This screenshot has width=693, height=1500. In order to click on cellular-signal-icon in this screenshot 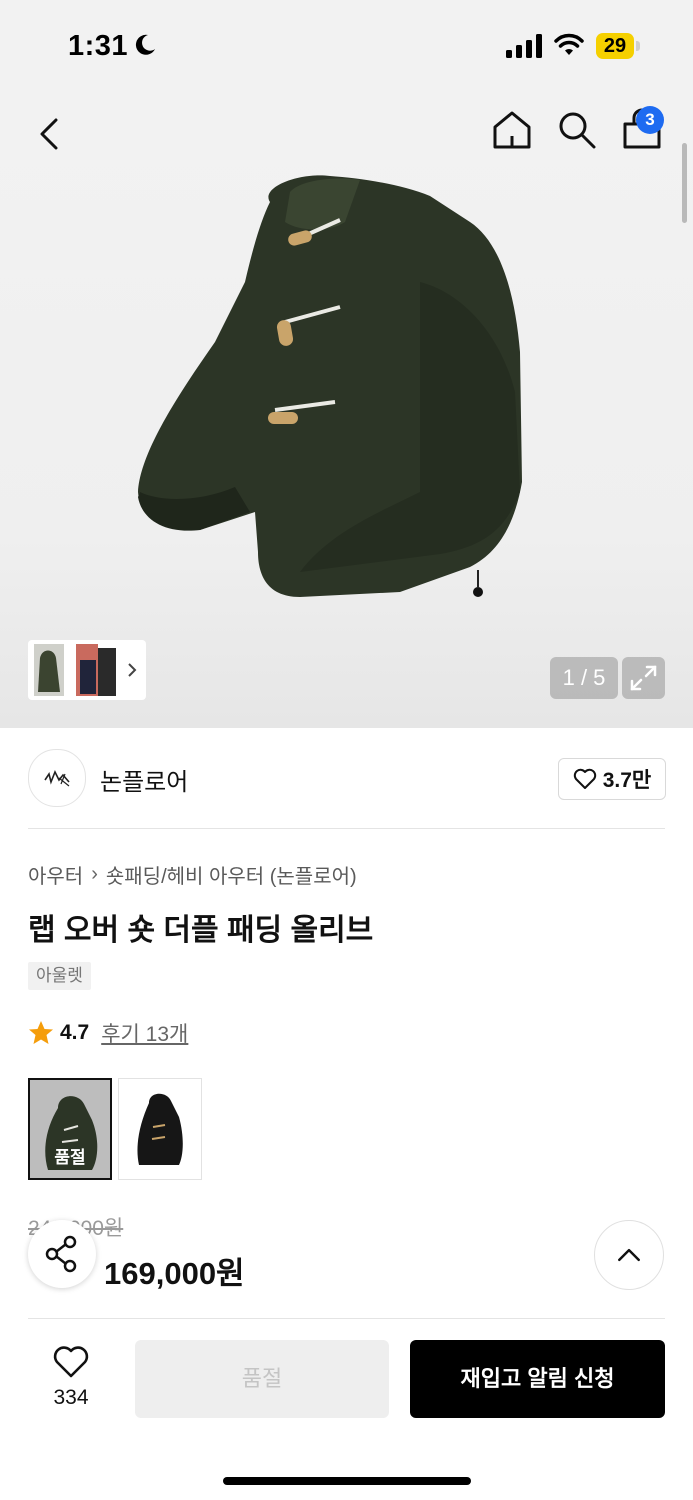, I will do `click(524, 46)`.